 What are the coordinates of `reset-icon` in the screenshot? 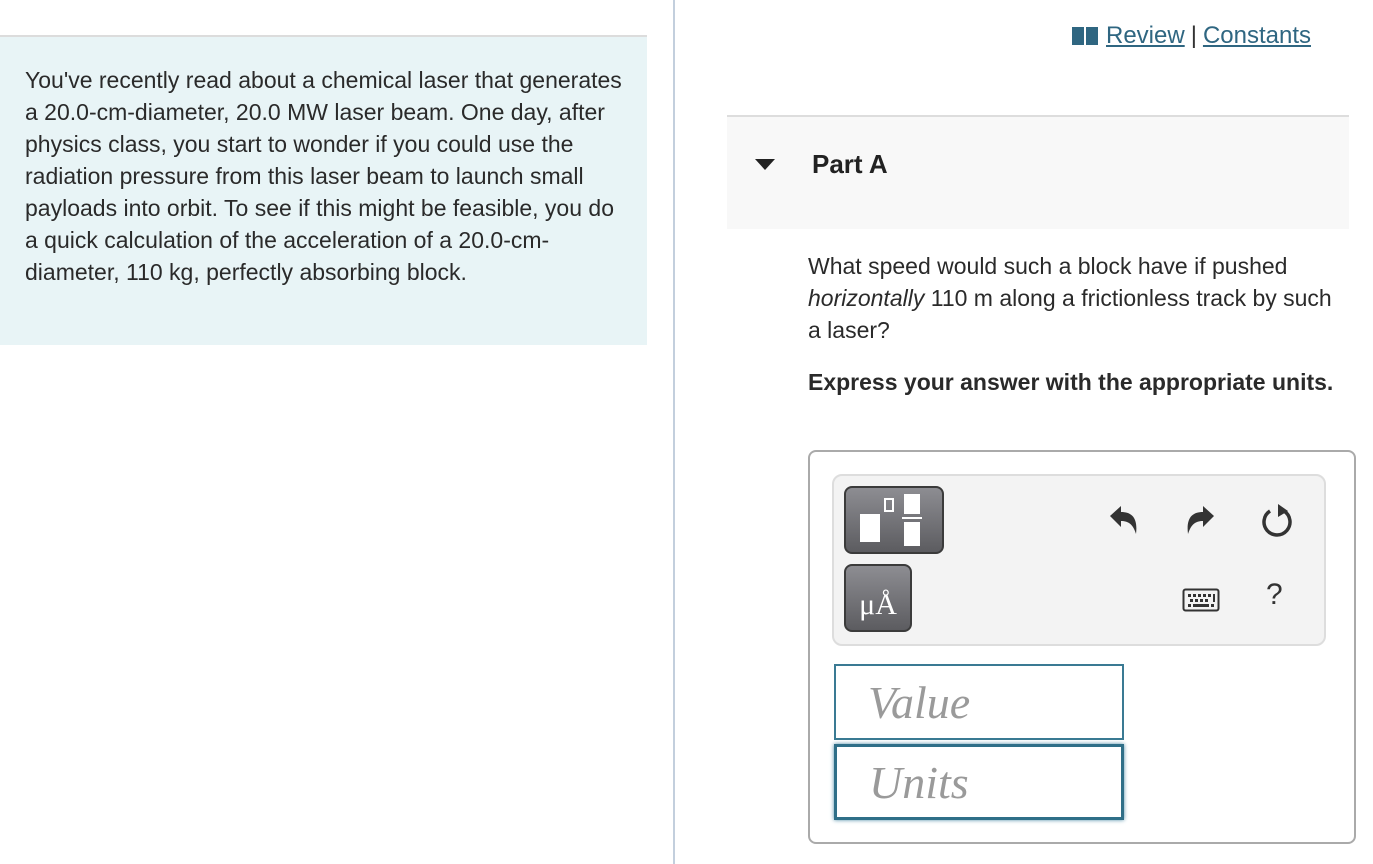 It's located at (1278, 523).